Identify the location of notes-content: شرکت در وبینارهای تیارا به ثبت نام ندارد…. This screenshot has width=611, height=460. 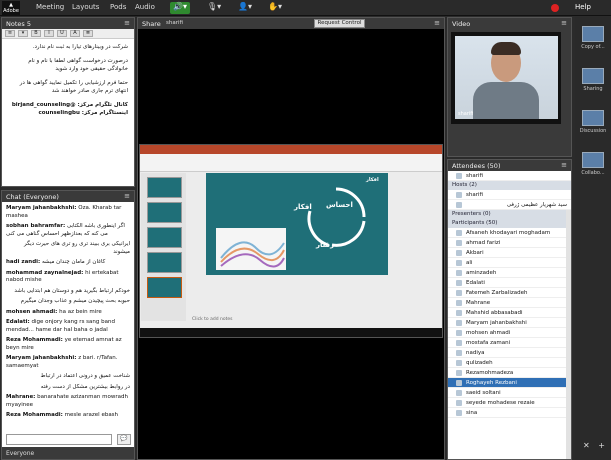
(68, 80).